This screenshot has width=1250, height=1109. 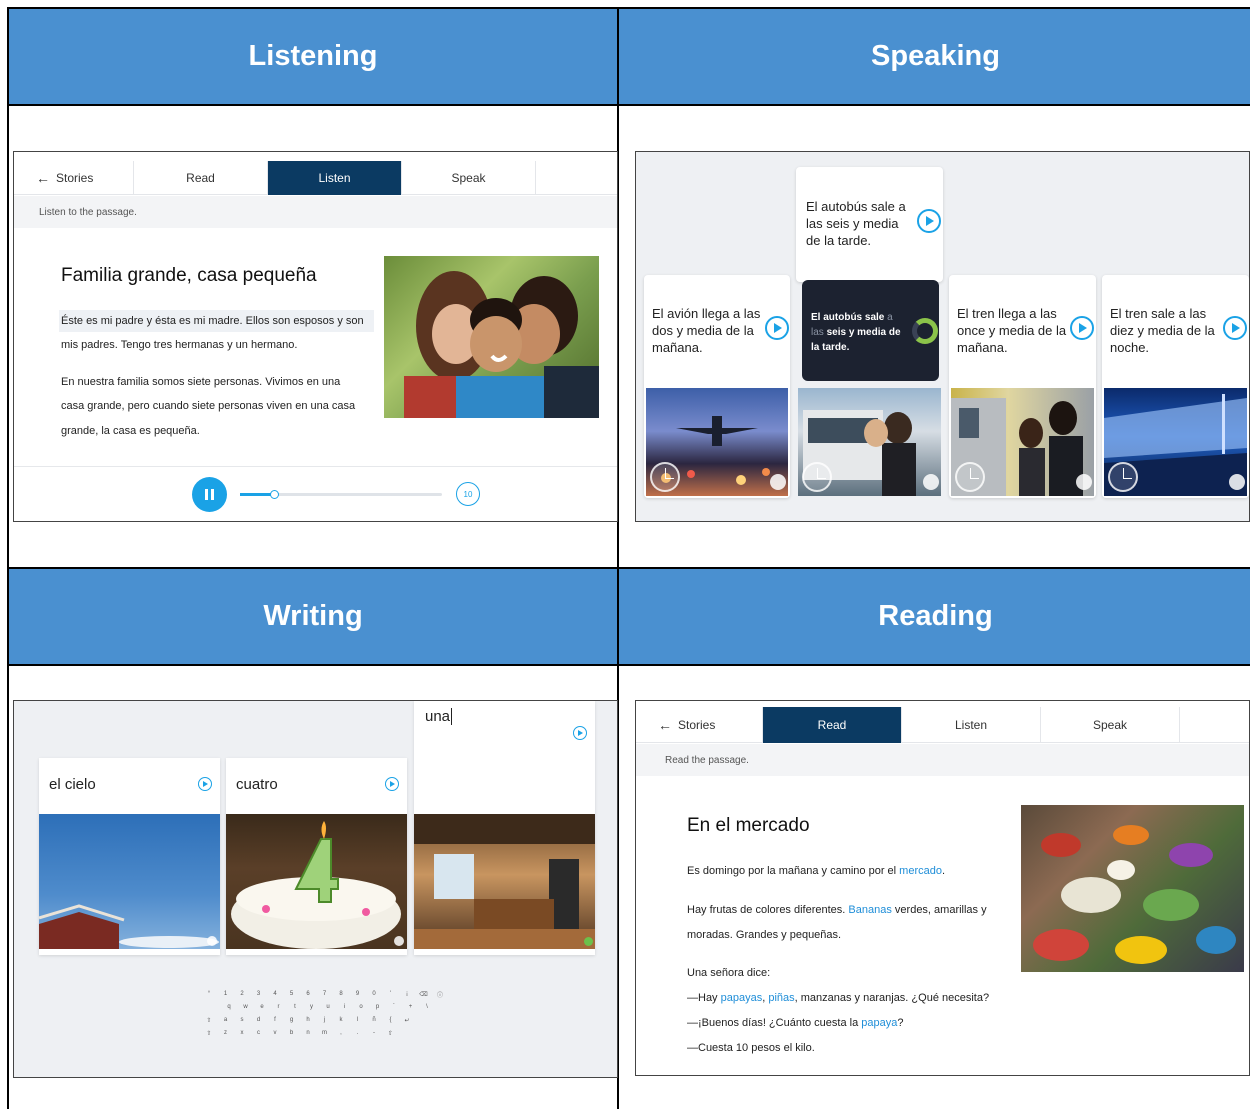 I want to click on card-2-play-button, so click(x=929, y=221).